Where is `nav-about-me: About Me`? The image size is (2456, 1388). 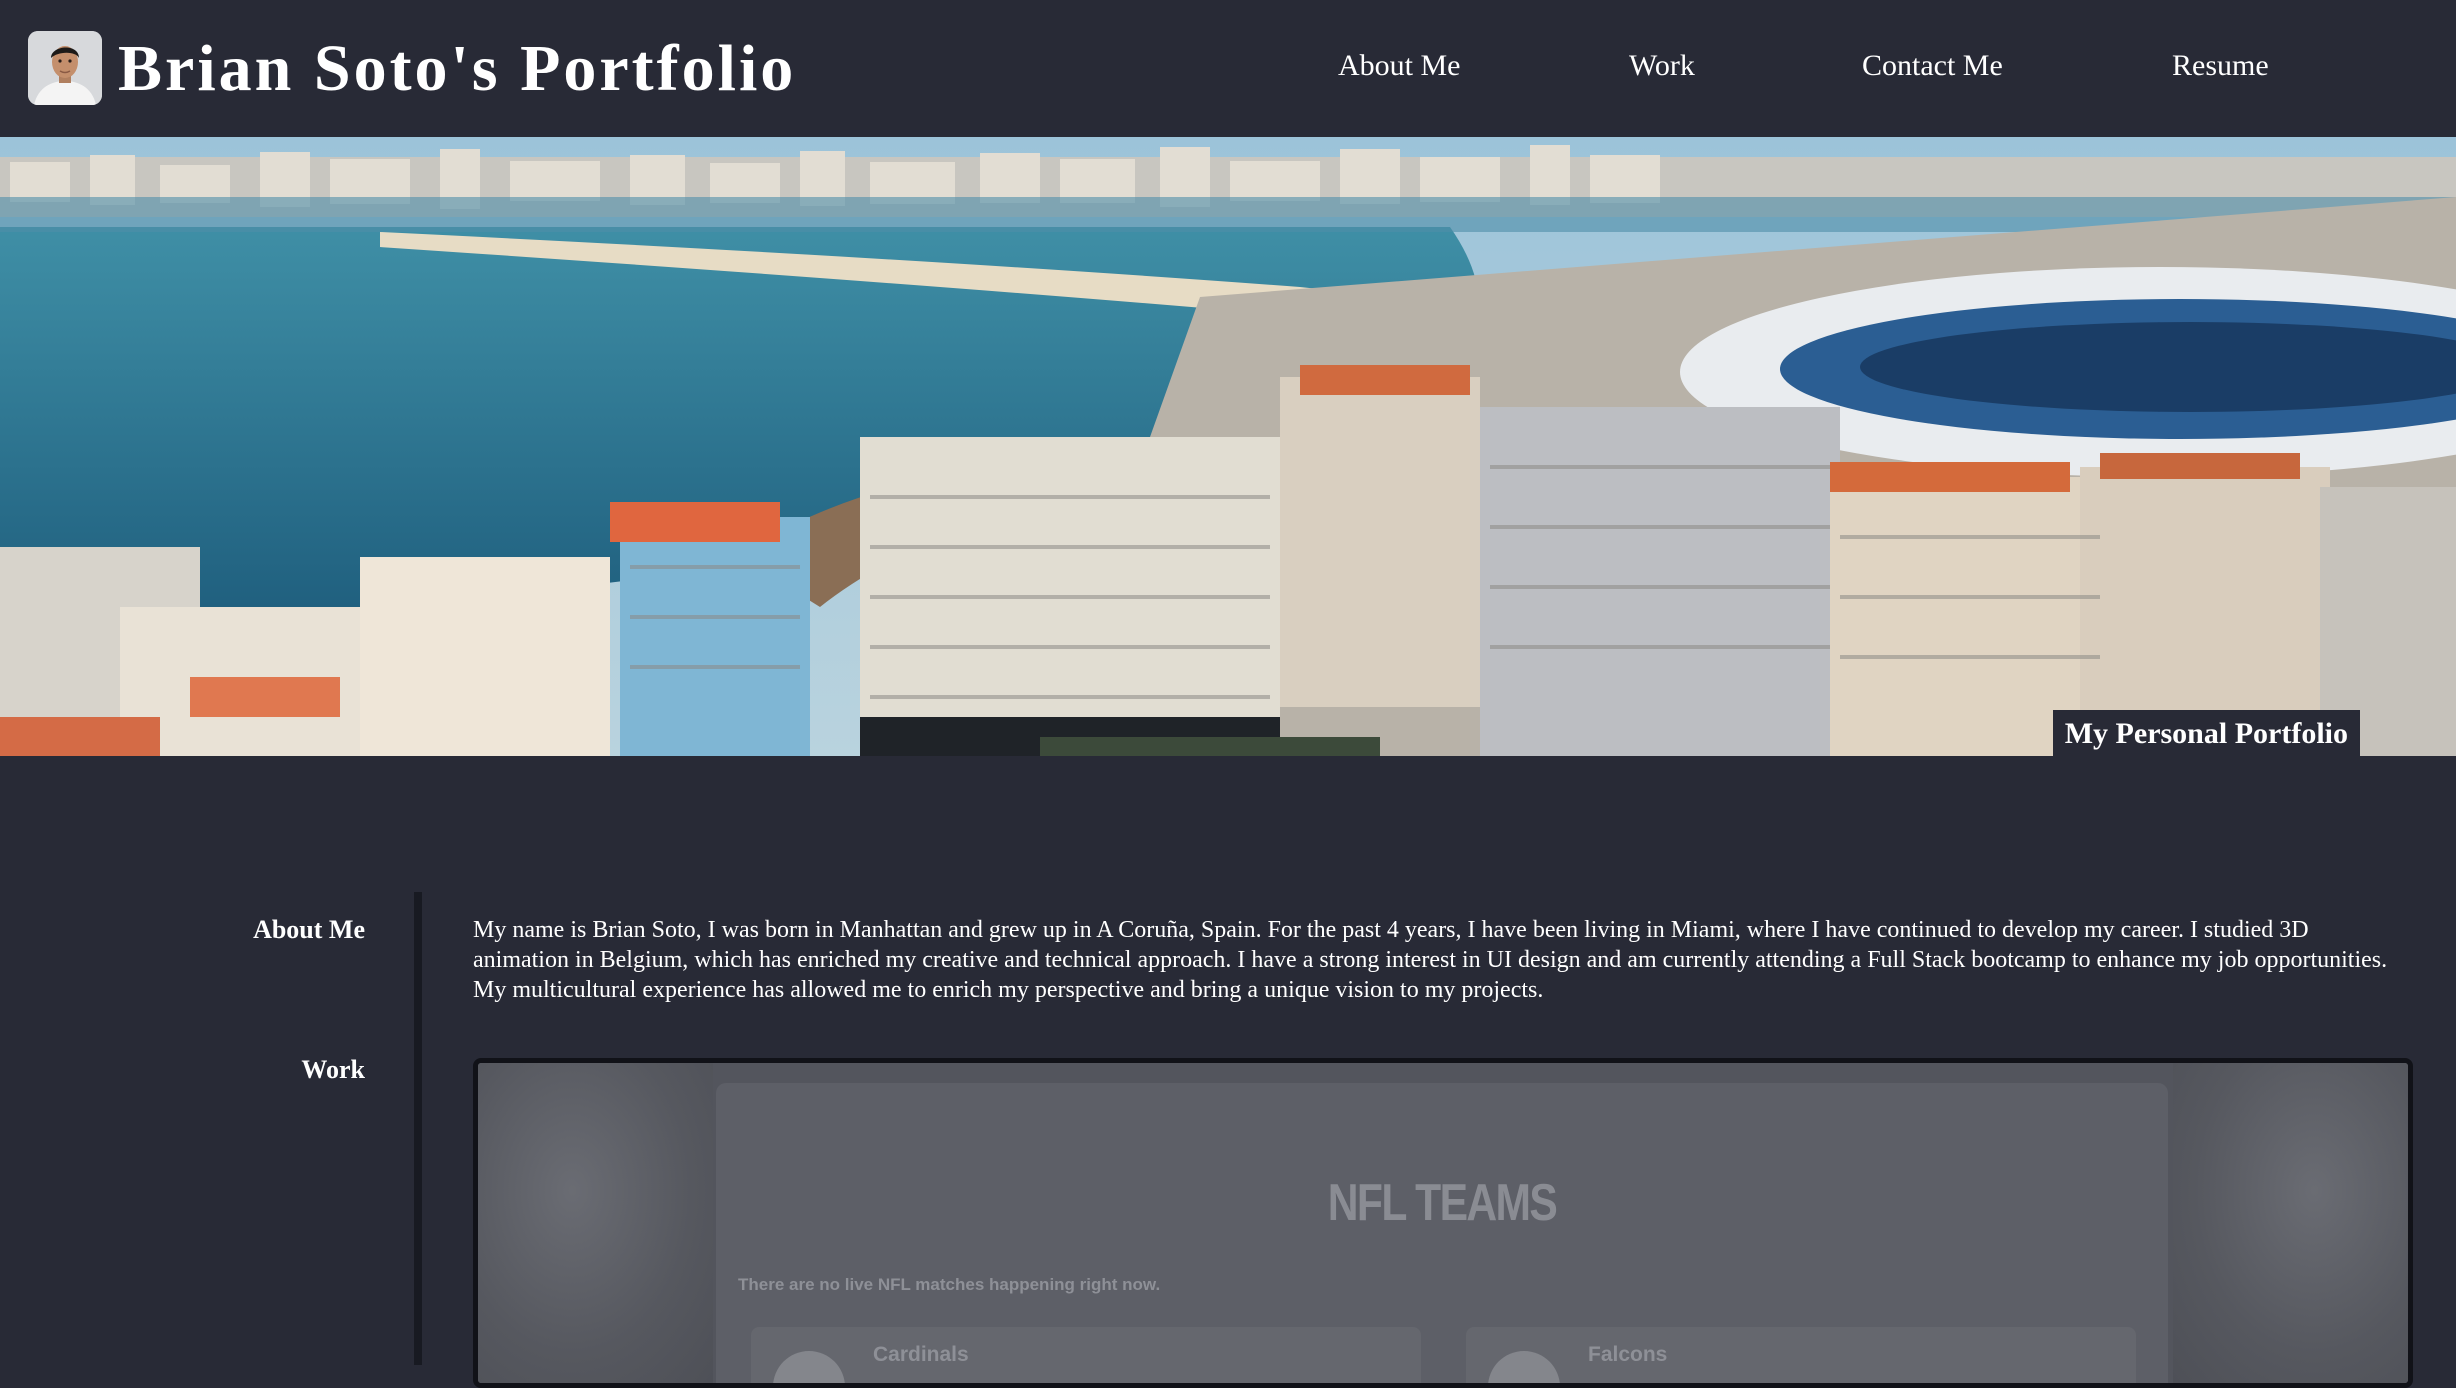 nav-about-me: About Me is located at coordinates (1399, 66).